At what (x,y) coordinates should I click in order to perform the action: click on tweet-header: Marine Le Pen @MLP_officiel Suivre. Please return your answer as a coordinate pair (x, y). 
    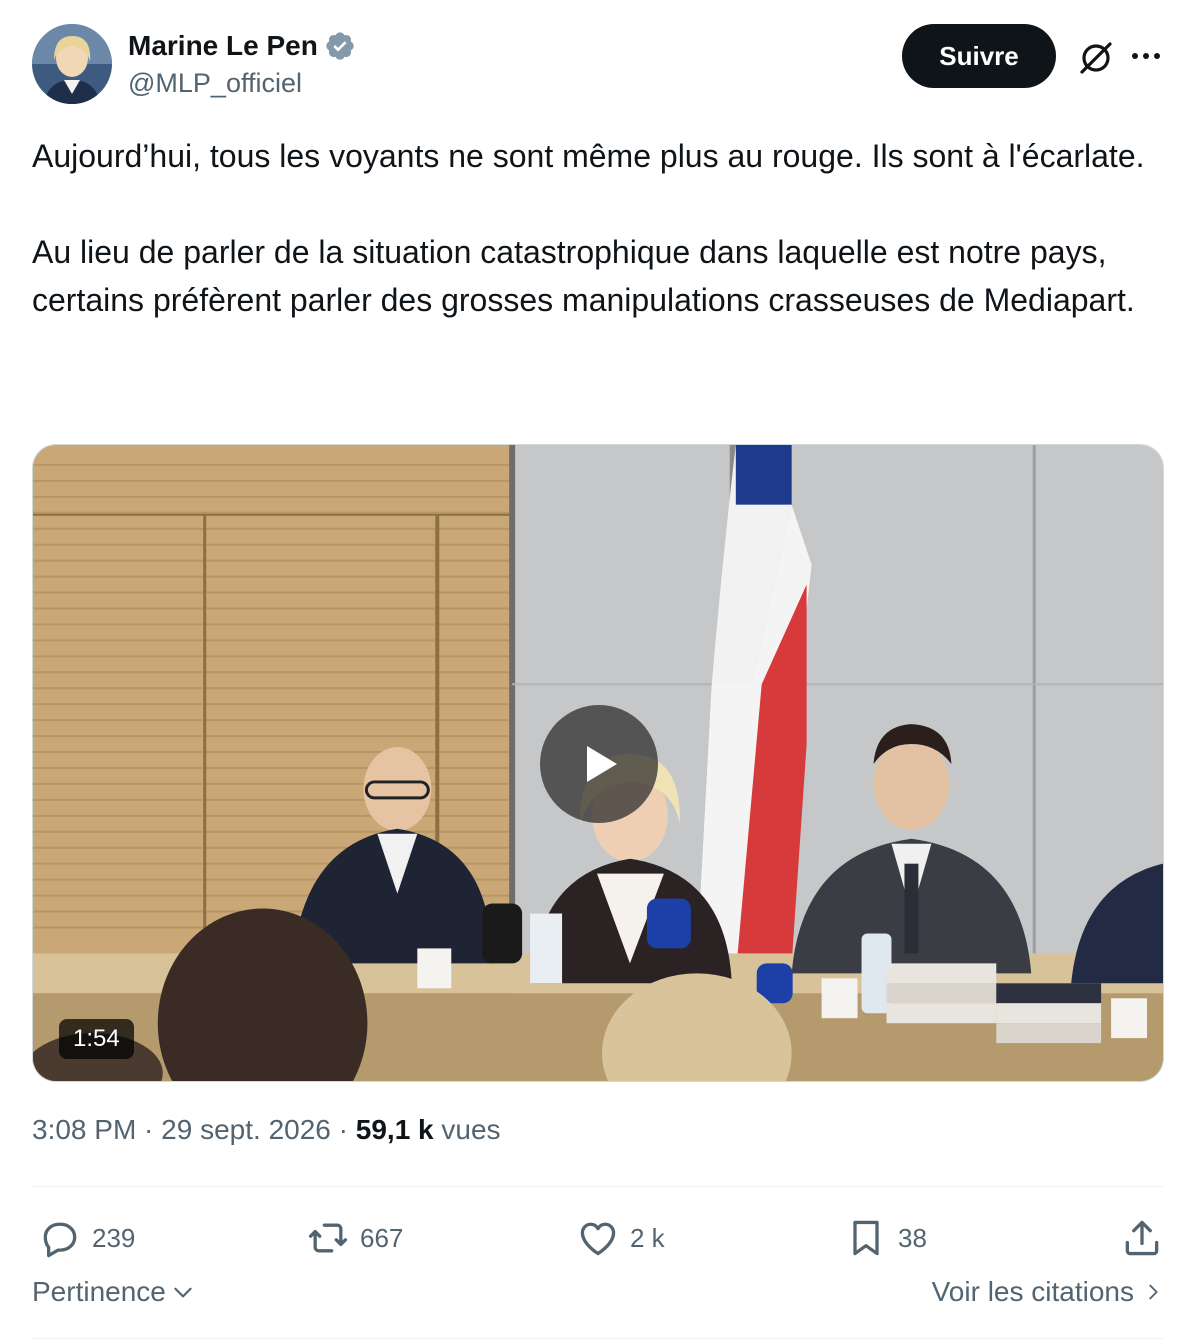
    Looking at the image, I should click on (598, 64).